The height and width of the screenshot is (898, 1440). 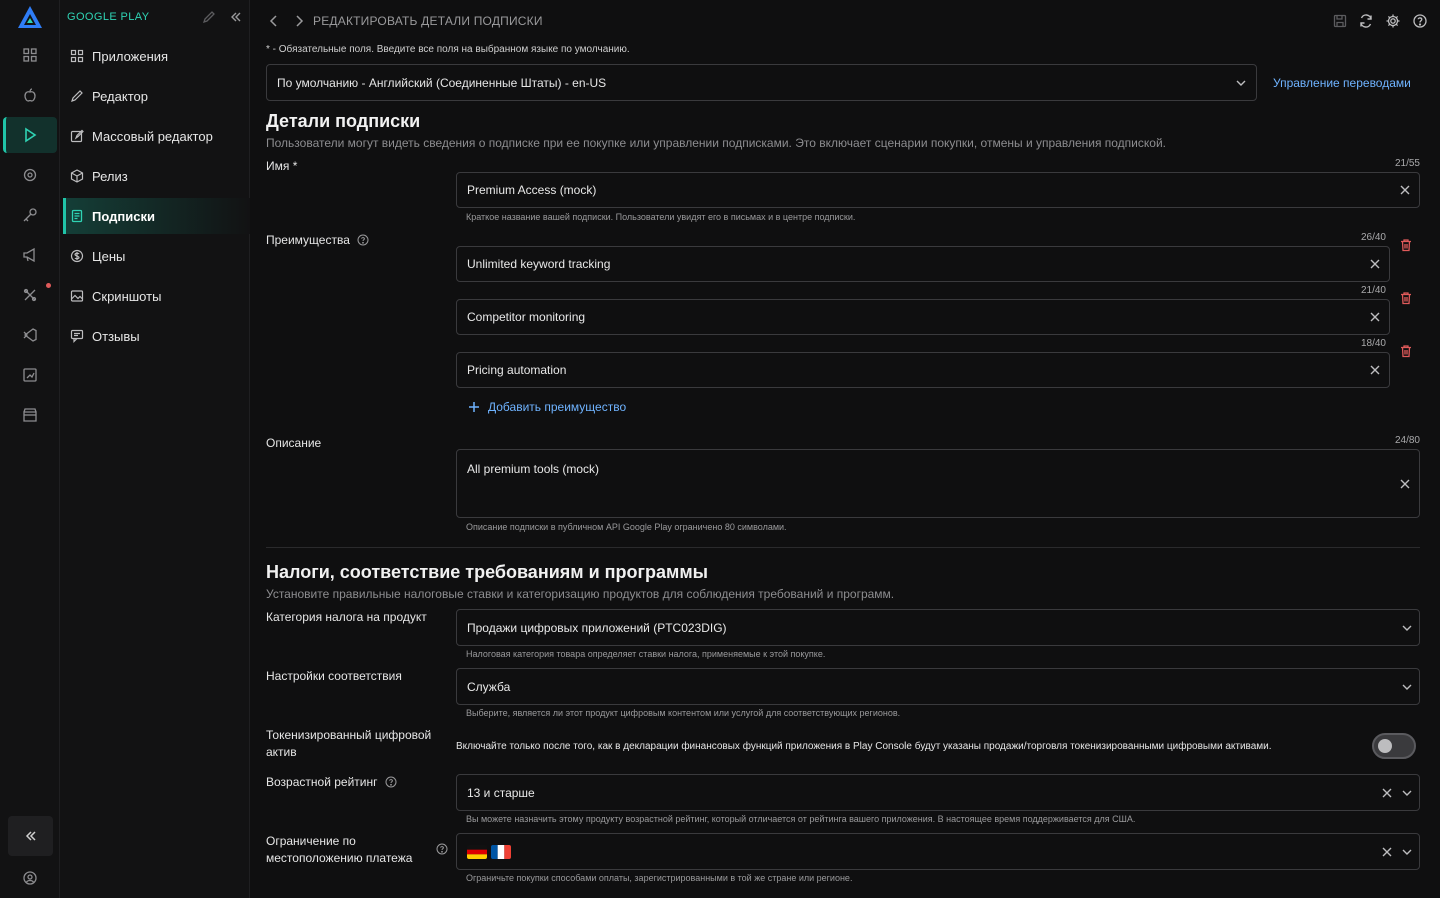 What do you see at coordinates (116, 336) in the screenshot?
I see `sidebar-item-label: Отзывы` at bounding box center [116, 336].